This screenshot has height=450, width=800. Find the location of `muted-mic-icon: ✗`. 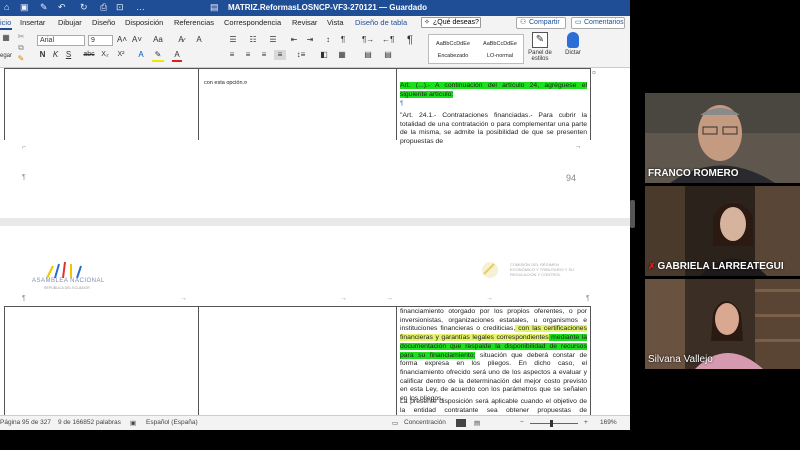

muted-mic-icon: ✗ is located at coordinates (652, 266).